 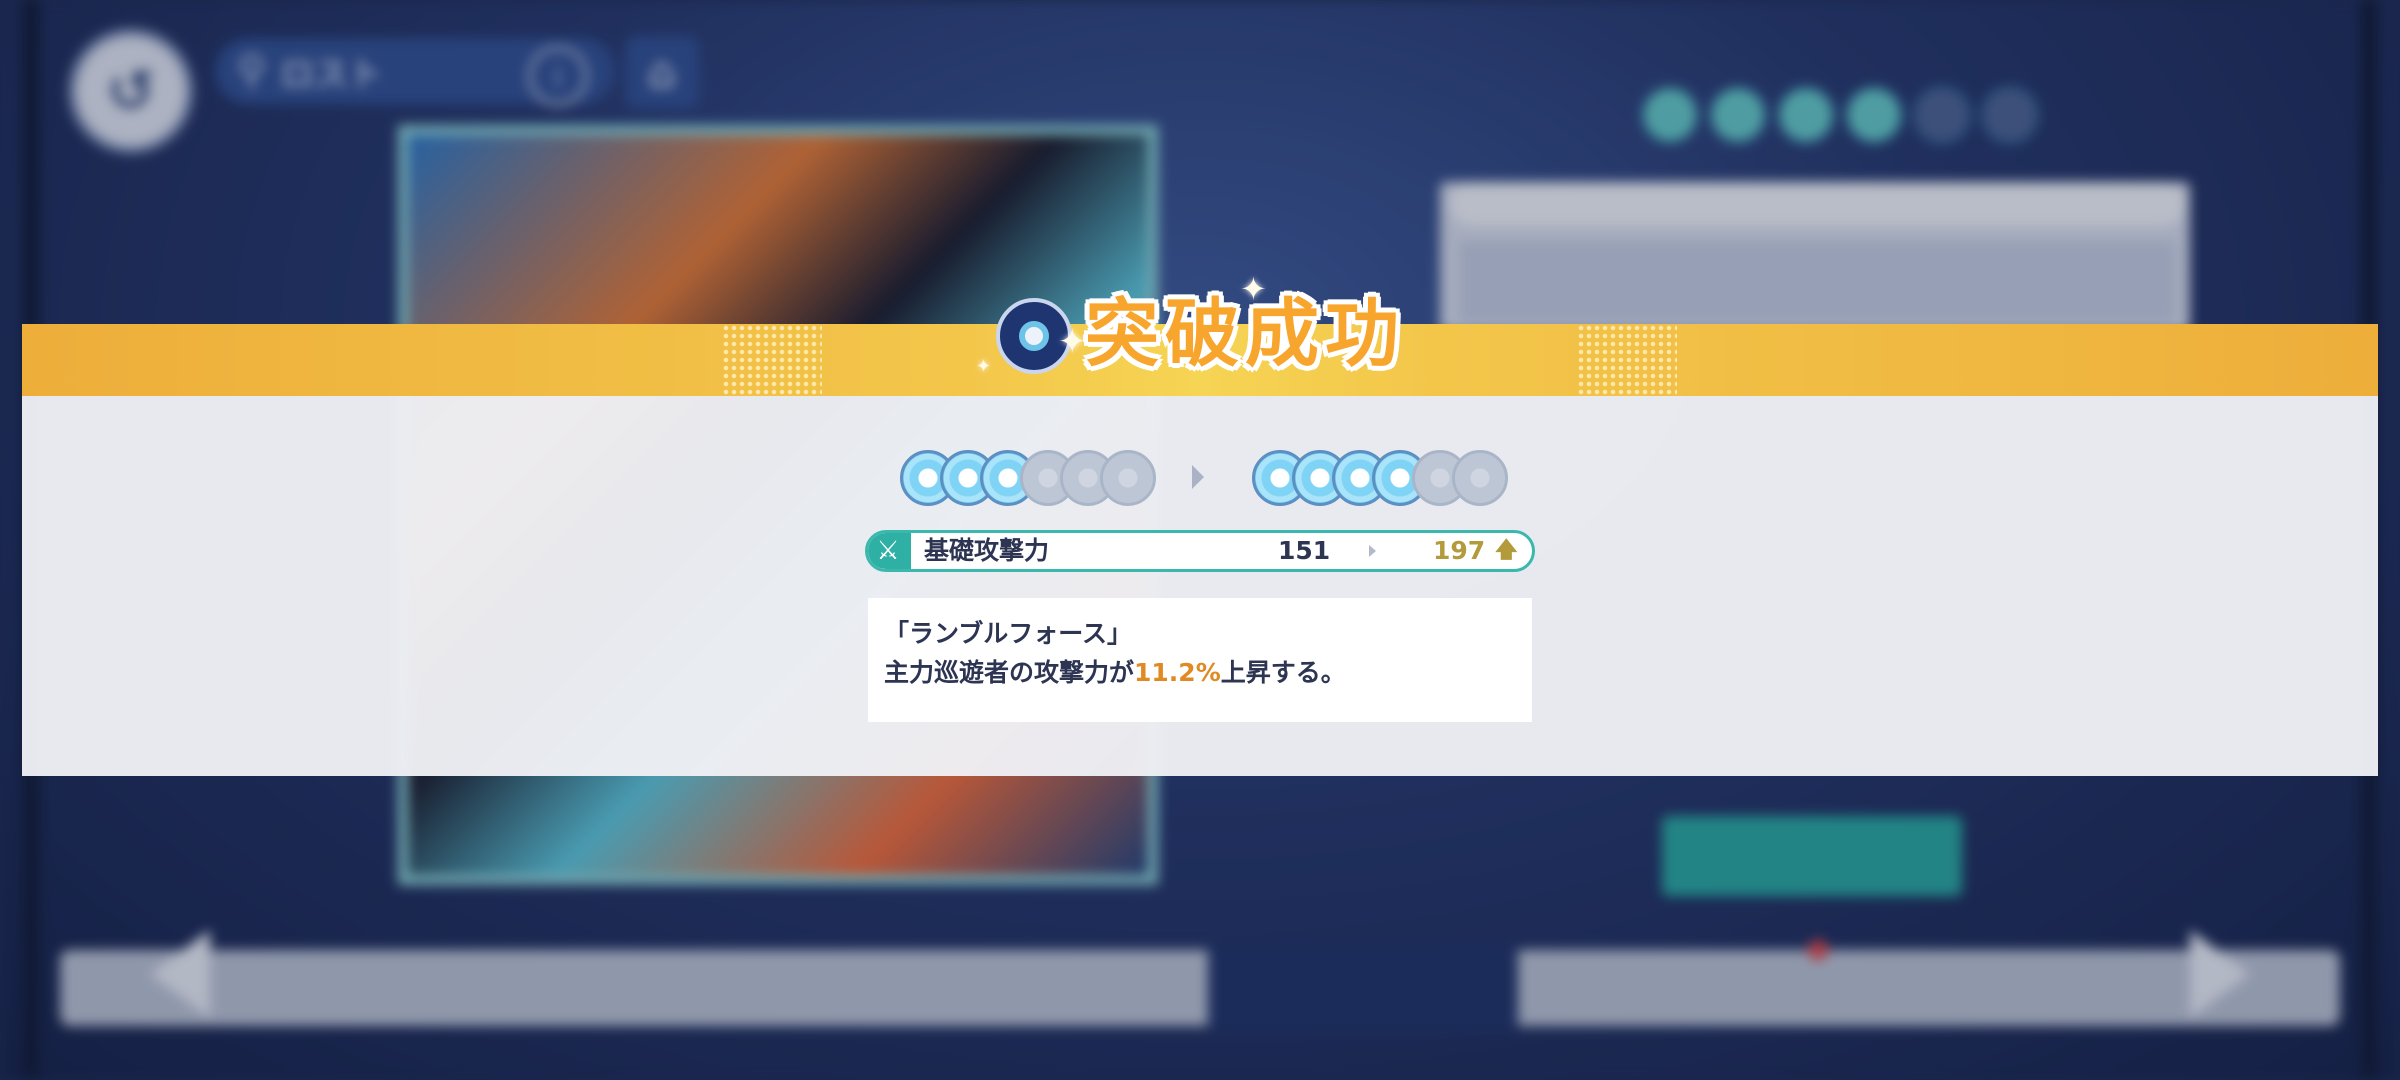 What do you see at coordinates (1304, 550) in the screenshot?
I see `stat-old-value: 151` at bounding box center [1304, 550].